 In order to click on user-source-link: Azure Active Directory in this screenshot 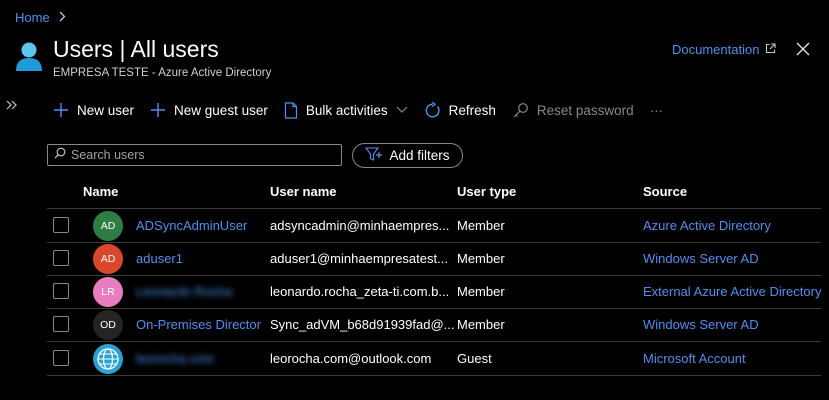, I will do `click(707, 225)`.